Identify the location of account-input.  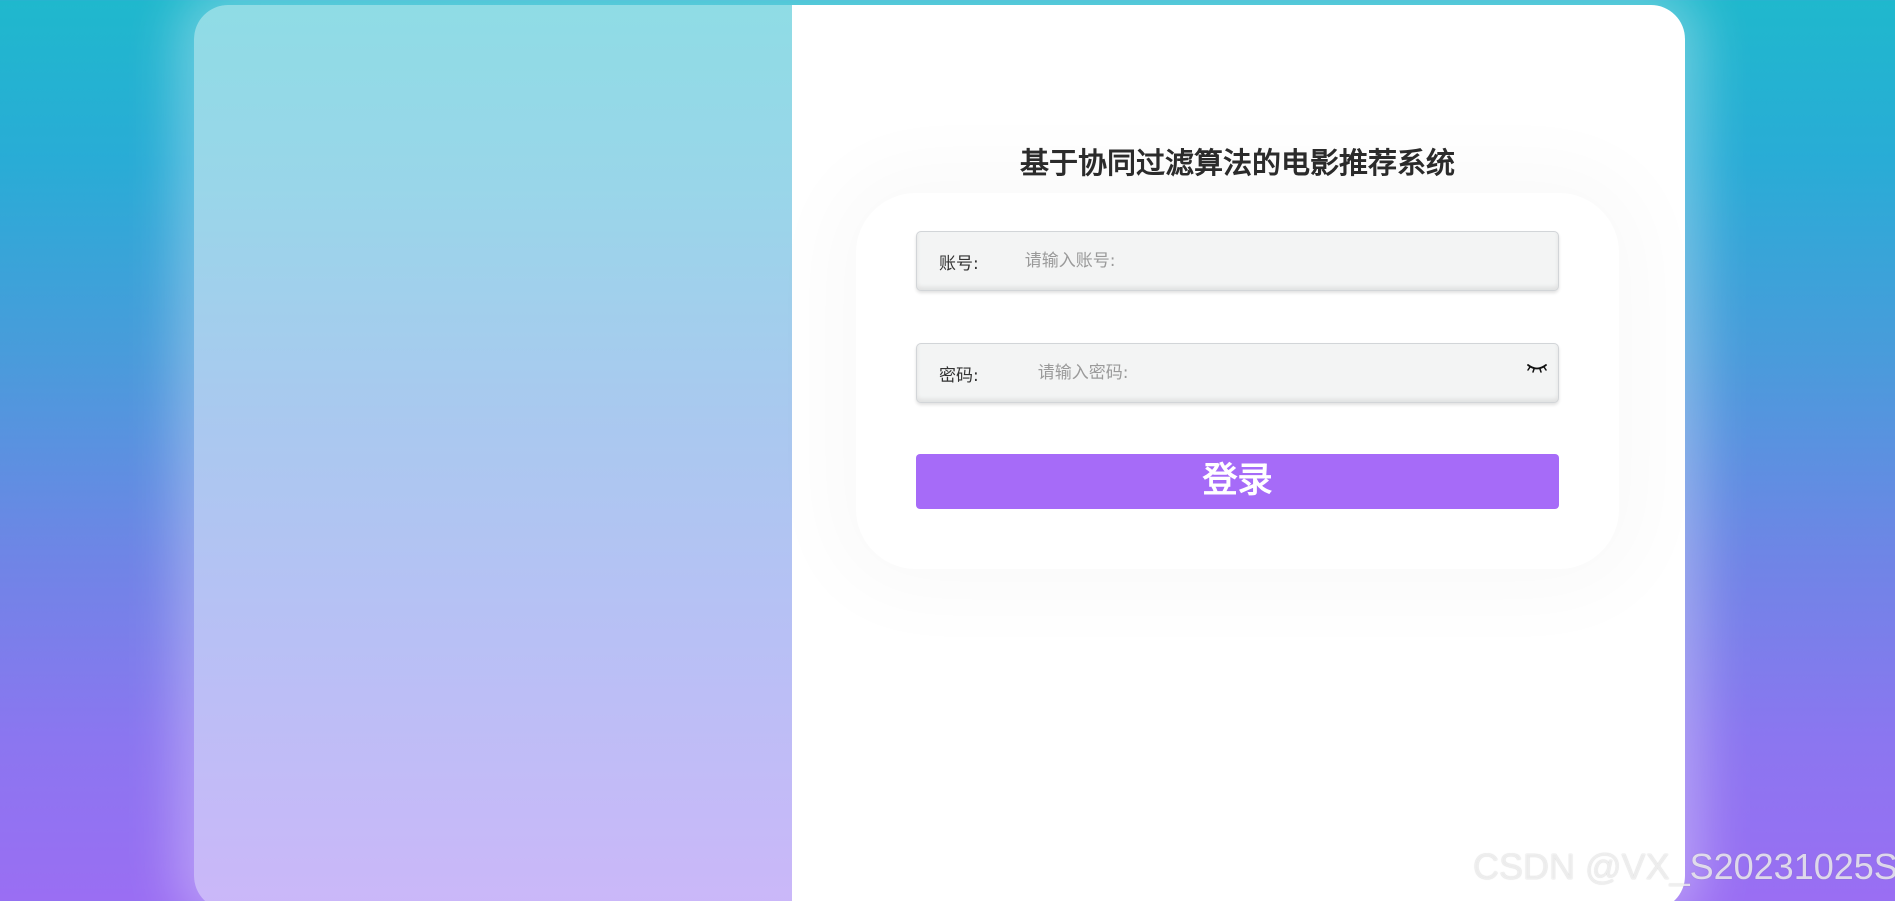
(1290, 261).